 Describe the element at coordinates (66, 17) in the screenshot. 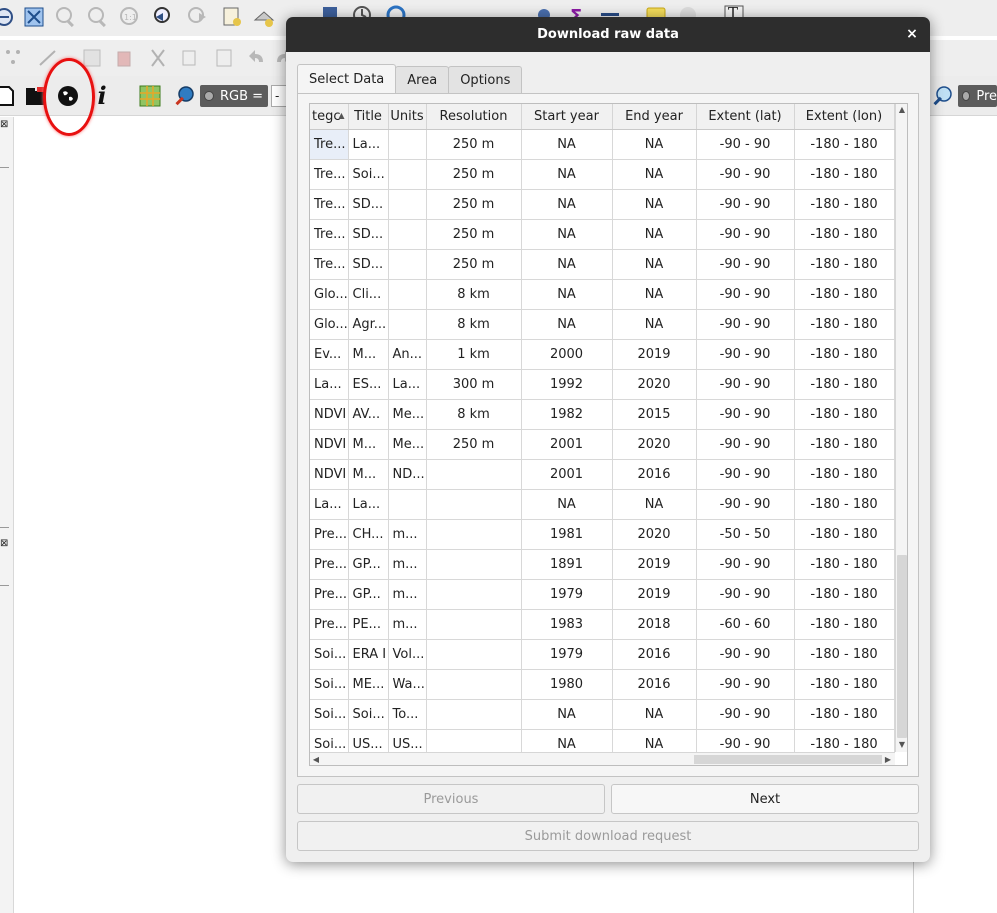

I see `zoom-in-icon` at that location.